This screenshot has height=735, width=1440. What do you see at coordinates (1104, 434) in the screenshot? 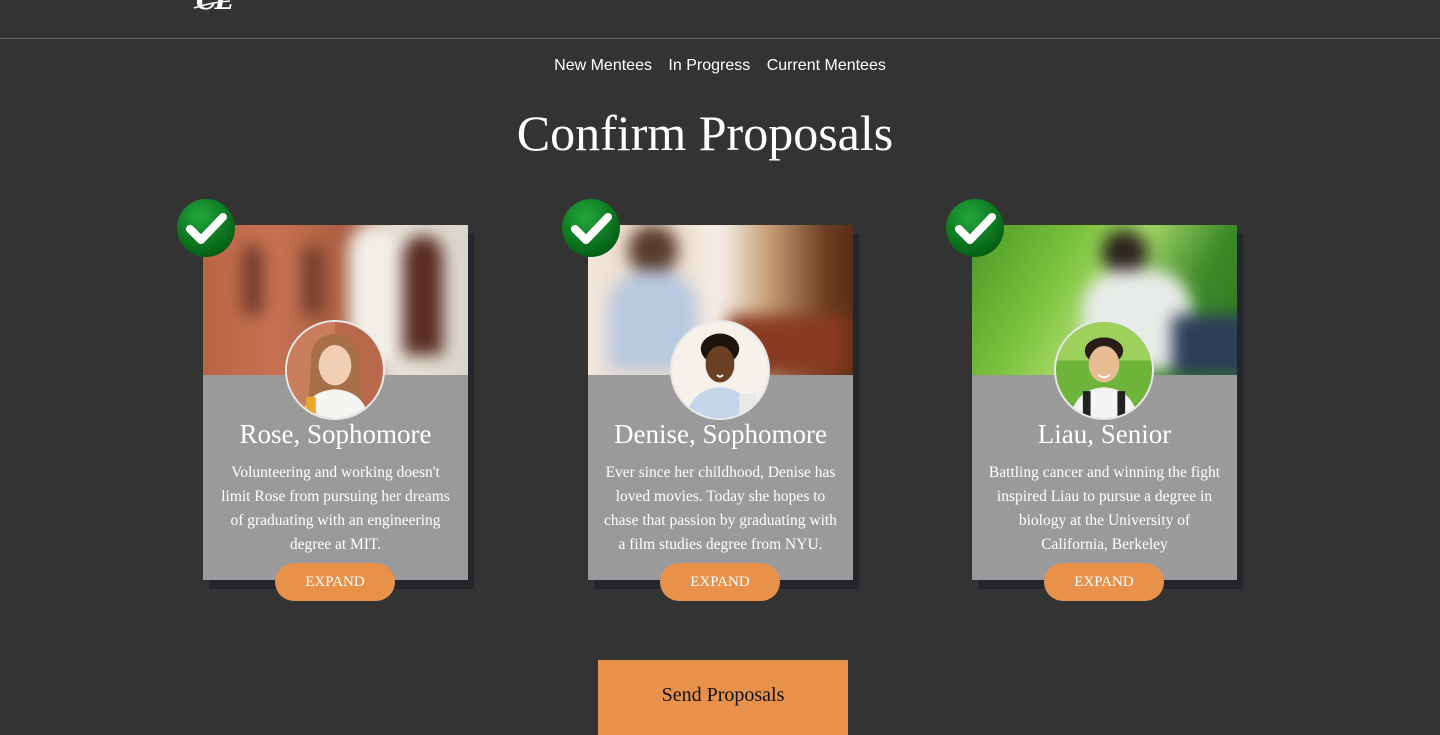
I see `mentee-name: Liau, Senior` at bounding box center [1104, 434].